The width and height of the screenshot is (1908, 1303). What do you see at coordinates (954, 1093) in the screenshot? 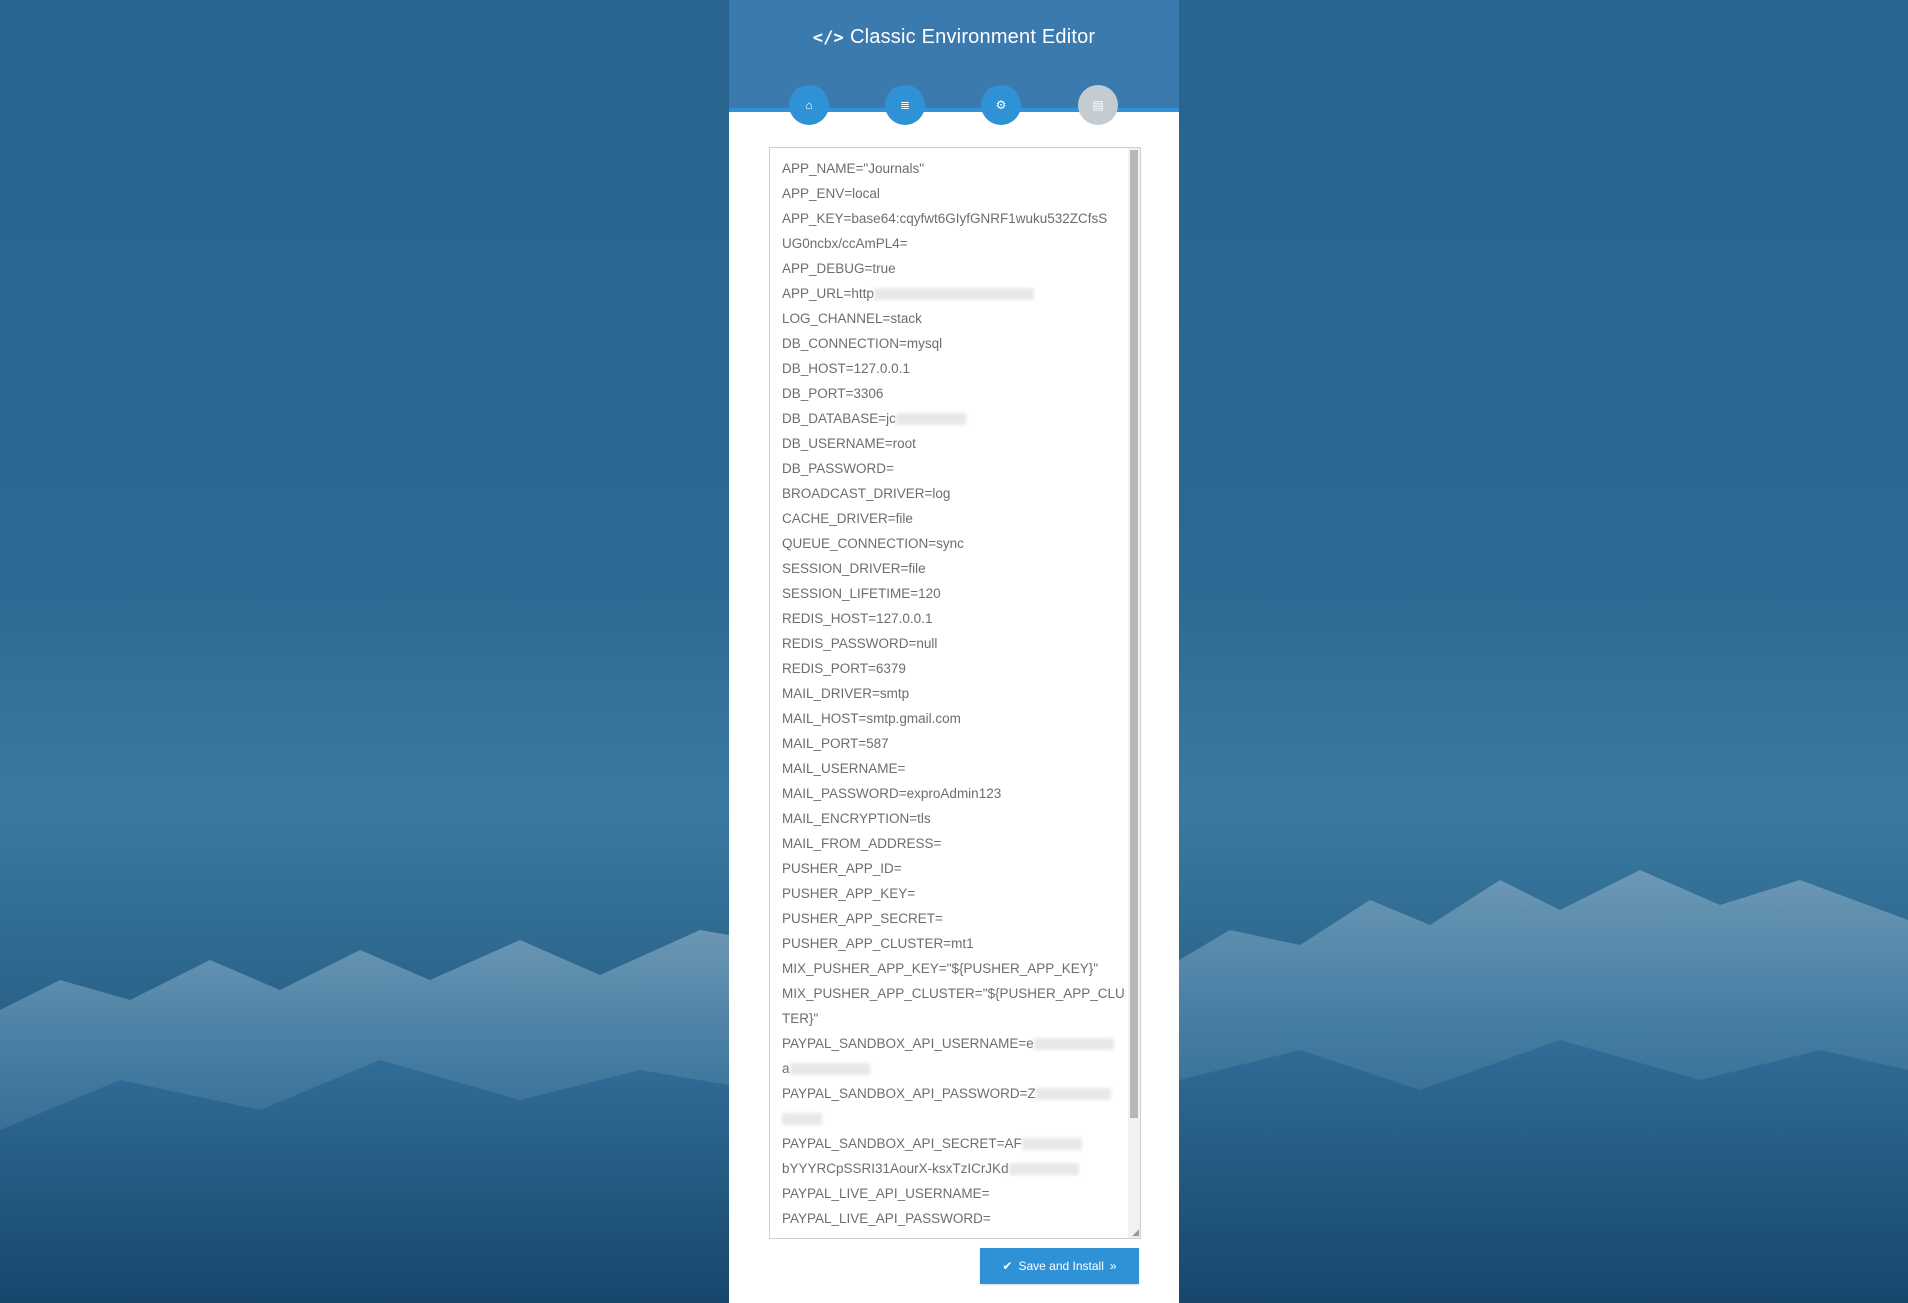
I see `editor-line: PAYPAL_SANDBOX_API_PASSWORD=Z` at bounding box center [954, 1093].